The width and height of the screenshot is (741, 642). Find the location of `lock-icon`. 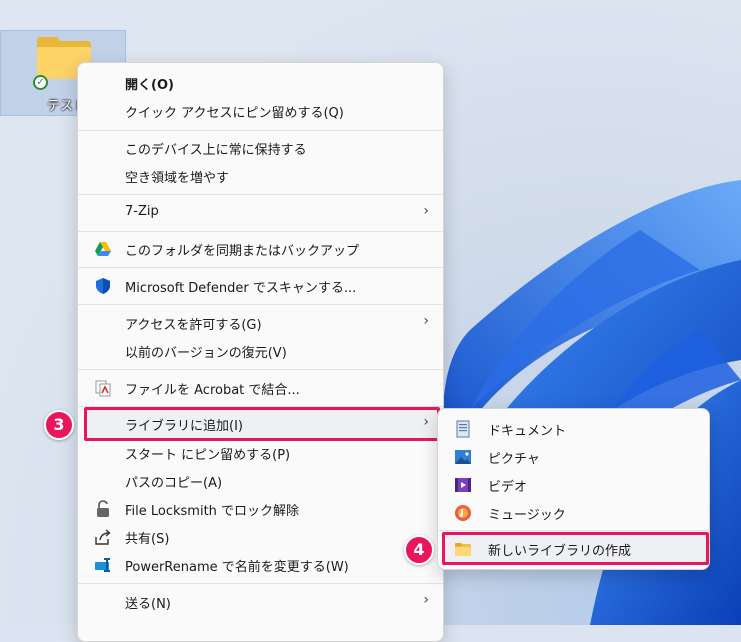

lock-icon is located at coordinates (103, 508).